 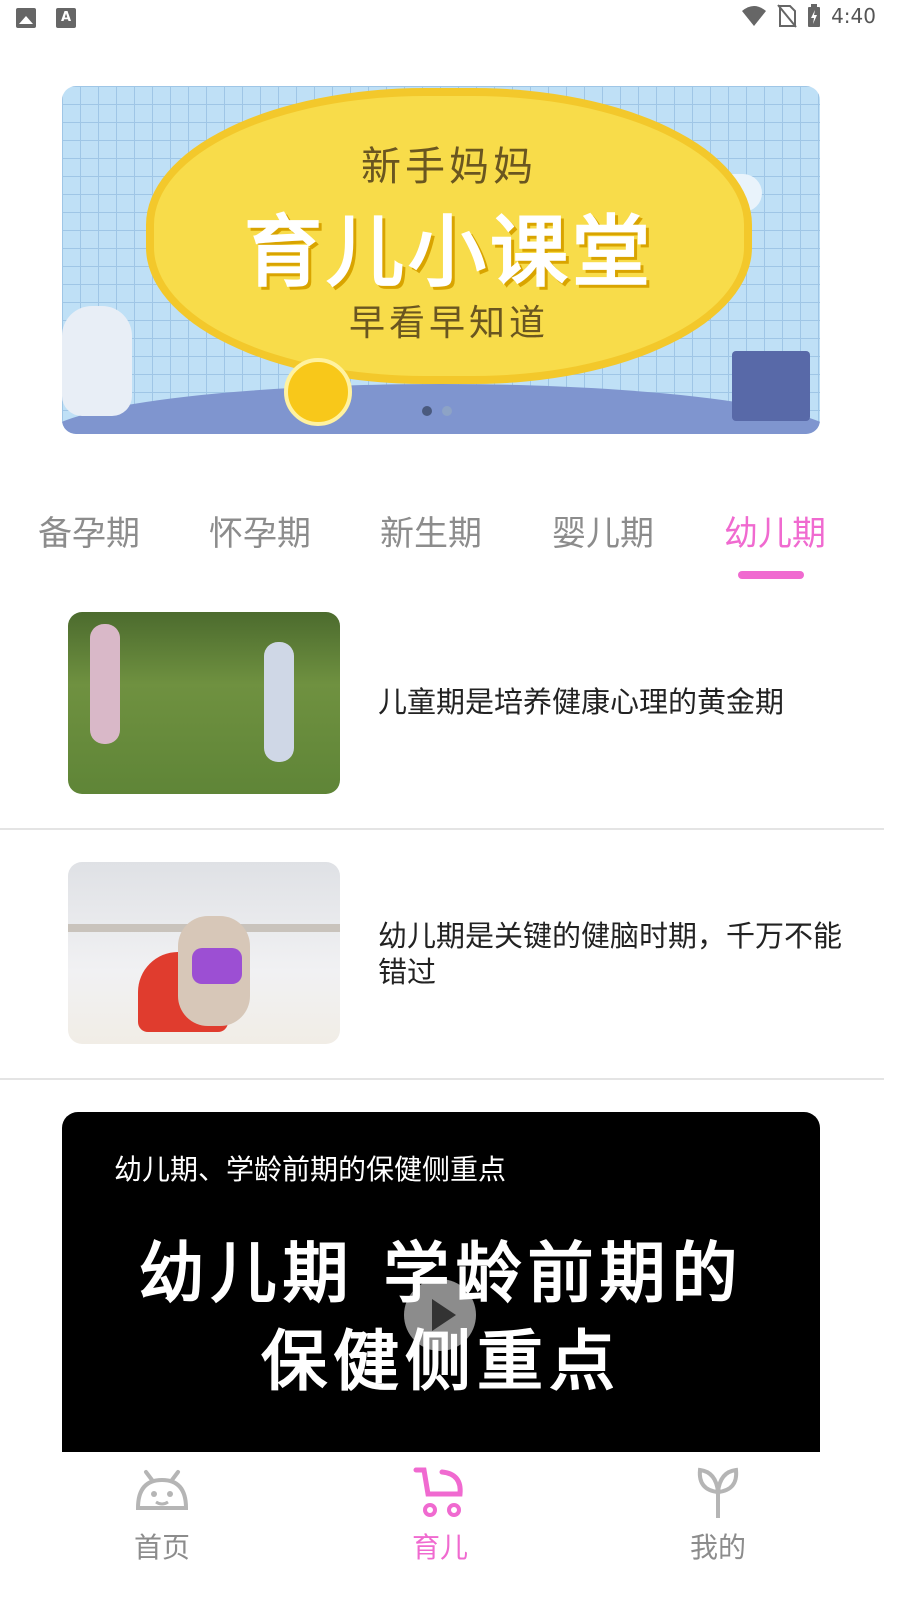 I want to click on bottom-navigation: 首页 育儿 我的, so click(x=450, y=1526).